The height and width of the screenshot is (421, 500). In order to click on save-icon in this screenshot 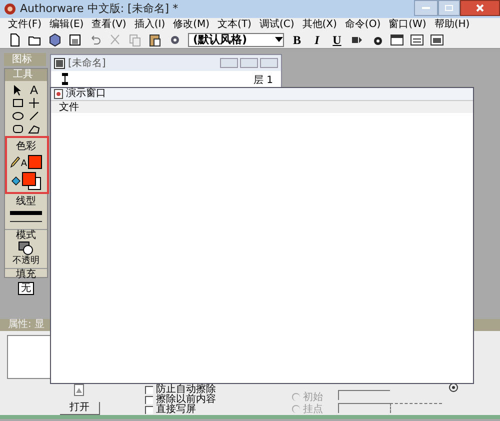, I will do `click(75, 39)`.